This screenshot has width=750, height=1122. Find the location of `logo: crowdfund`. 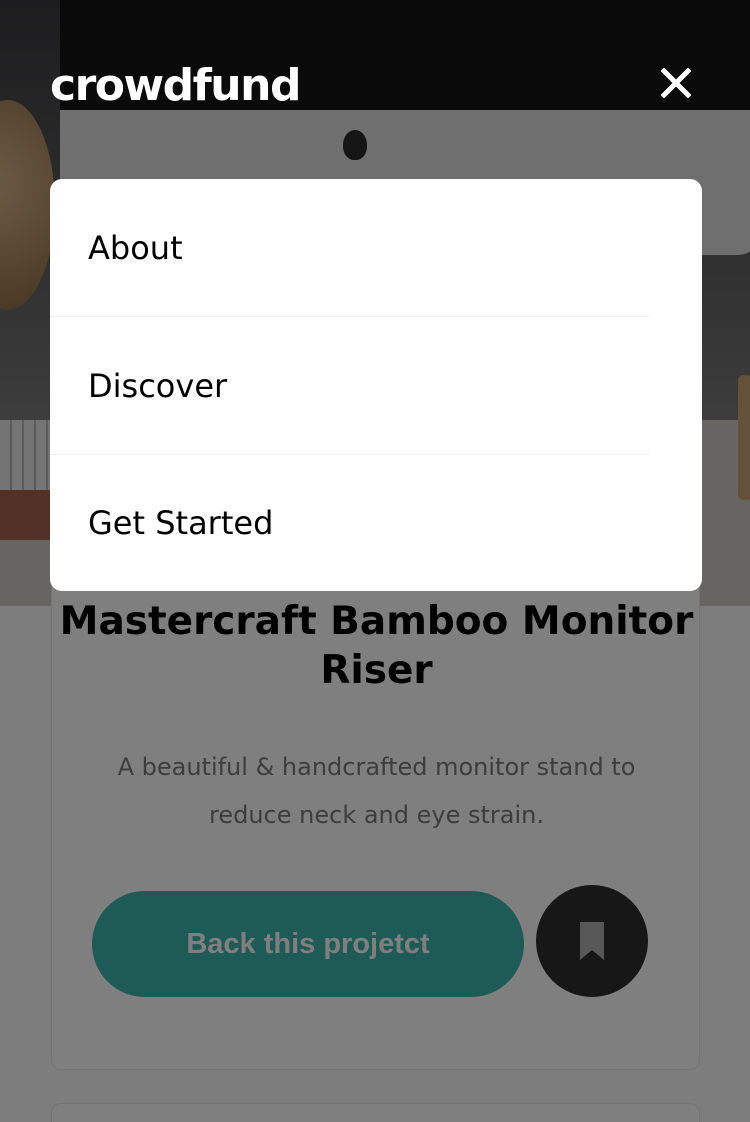

logo: crowdfund is located at coordinates (175, 86).